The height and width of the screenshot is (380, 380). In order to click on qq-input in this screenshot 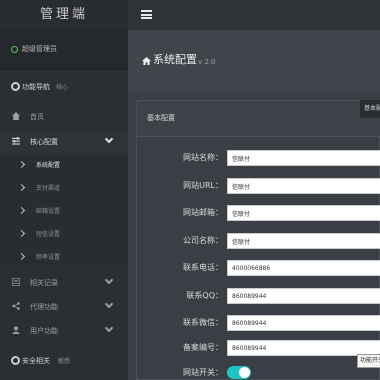, I will do `click(303, 296)`.